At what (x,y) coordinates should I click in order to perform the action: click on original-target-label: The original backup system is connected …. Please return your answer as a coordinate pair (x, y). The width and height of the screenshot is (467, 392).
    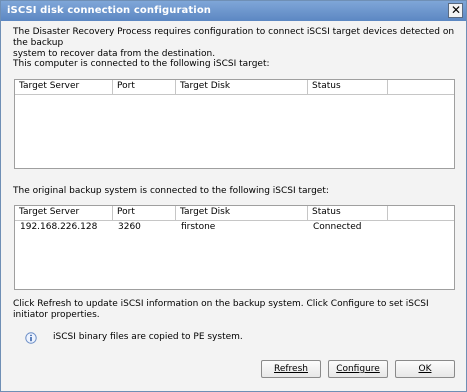
    Looking at the image, I should click on (171, 191).